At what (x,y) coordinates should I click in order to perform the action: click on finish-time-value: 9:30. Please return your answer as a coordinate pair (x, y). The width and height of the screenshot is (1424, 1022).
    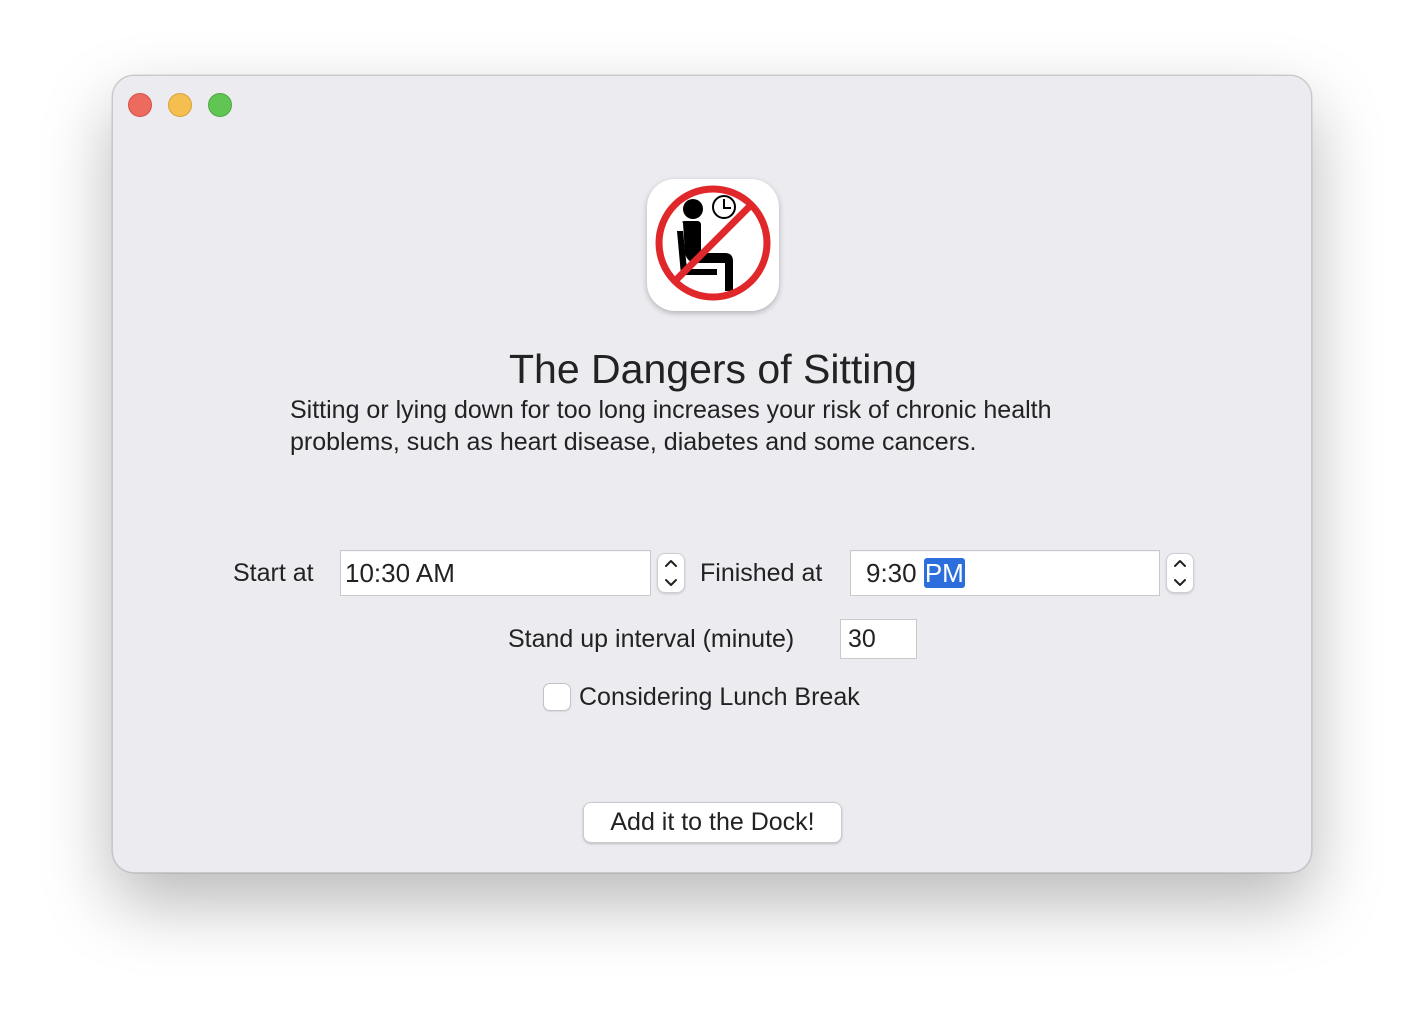
    Looking at the image, I should click on (891, 573).